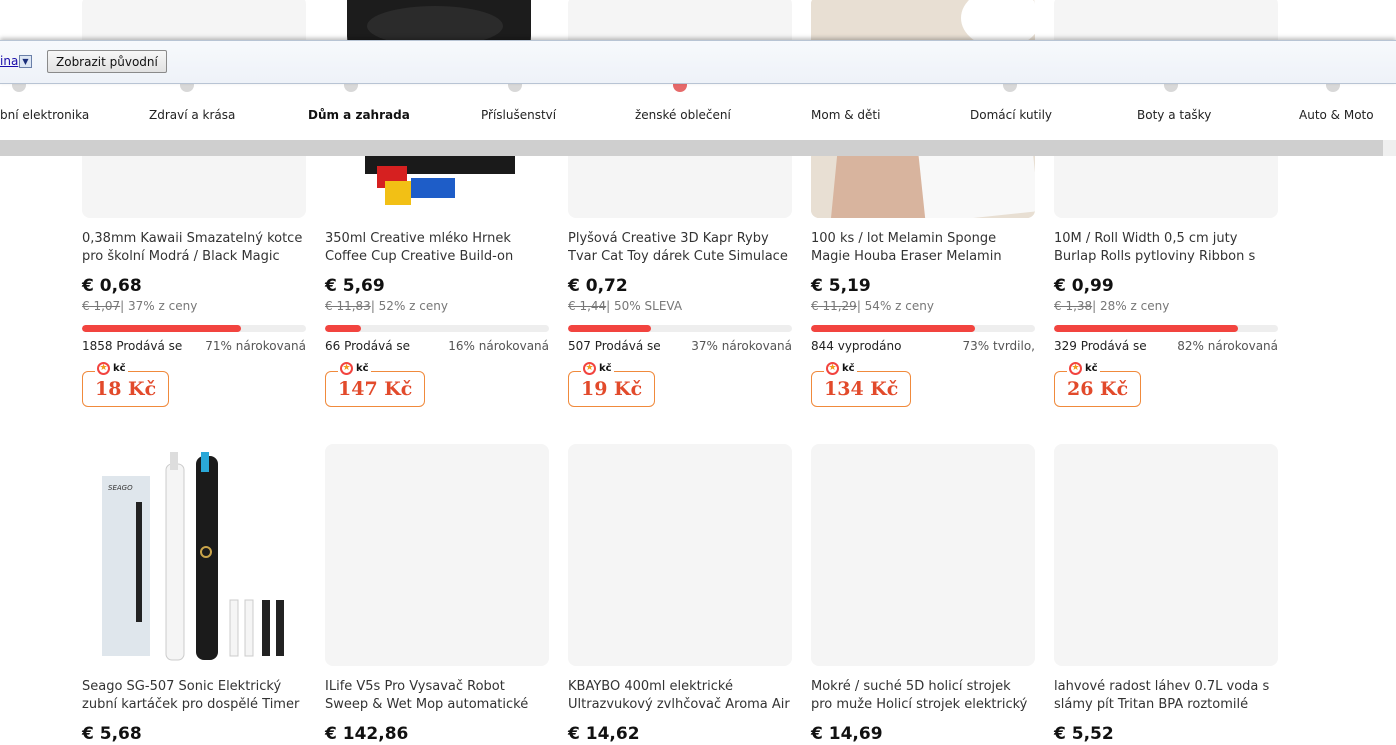 The image size is (1396, 745). Describe the element at coordinates (359, 115) in the screenshot. I see `category-item-active: Dům a zahrada` at that location.